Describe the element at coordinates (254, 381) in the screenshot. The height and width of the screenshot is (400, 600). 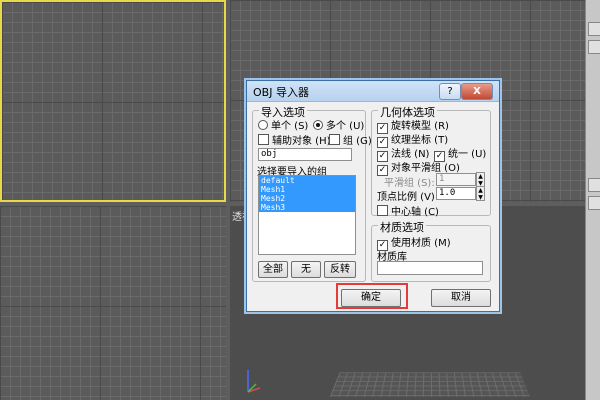
I see `axis-gizmo-icon` at that location.